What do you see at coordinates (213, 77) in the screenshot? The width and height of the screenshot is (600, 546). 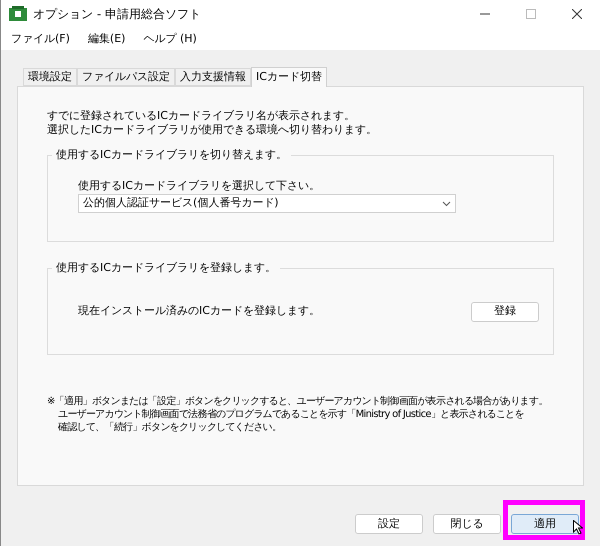 I see `tab: 入力支援情報` at bounding box center [213, 77].